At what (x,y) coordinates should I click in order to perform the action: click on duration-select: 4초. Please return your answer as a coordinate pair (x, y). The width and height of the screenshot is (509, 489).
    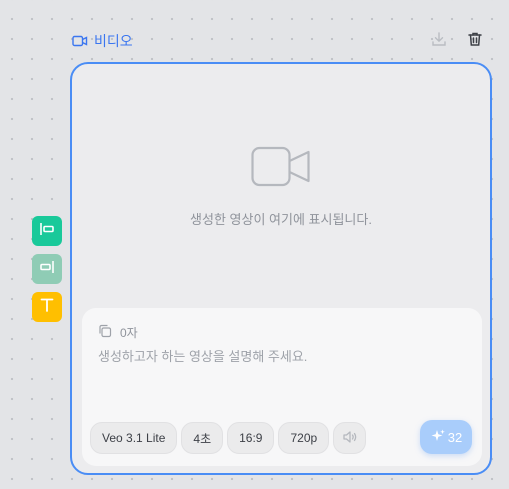
    Looking at the image, I should click on (202, 438).